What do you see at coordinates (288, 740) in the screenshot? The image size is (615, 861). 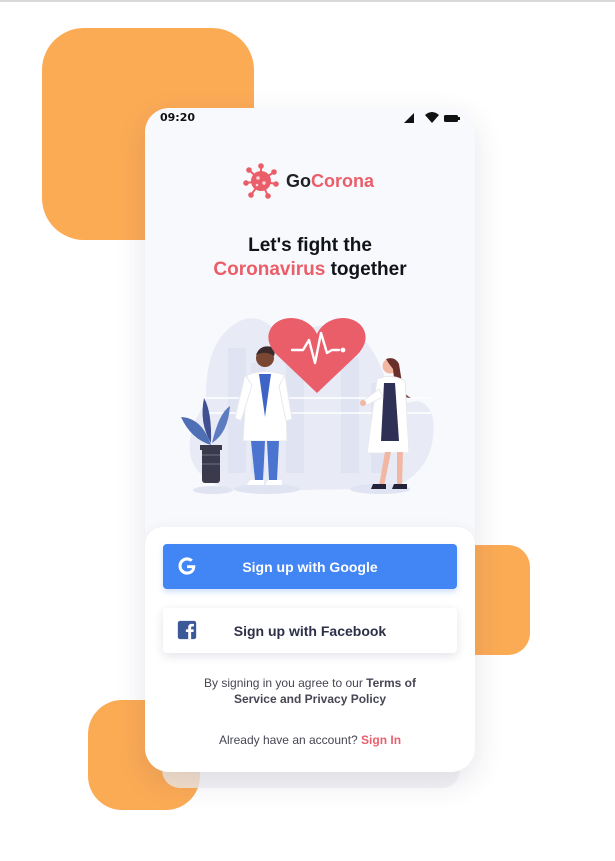 I see `signin-prompt-text: Already have an account?` at bounding box center [288, 740].